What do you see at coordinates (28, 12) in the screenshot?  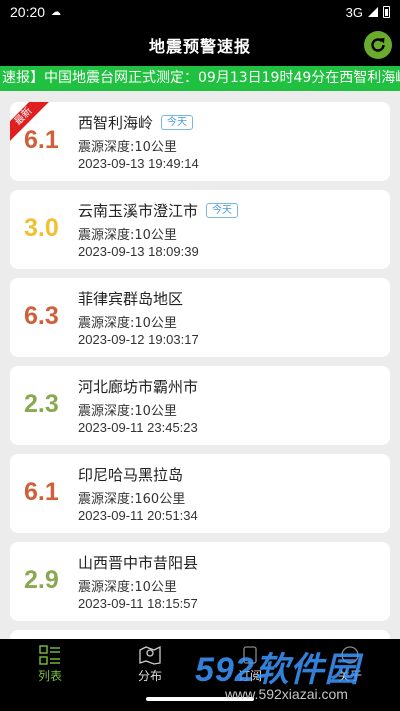 I see `status-time: 20:20` at bounding box center [28, 12].